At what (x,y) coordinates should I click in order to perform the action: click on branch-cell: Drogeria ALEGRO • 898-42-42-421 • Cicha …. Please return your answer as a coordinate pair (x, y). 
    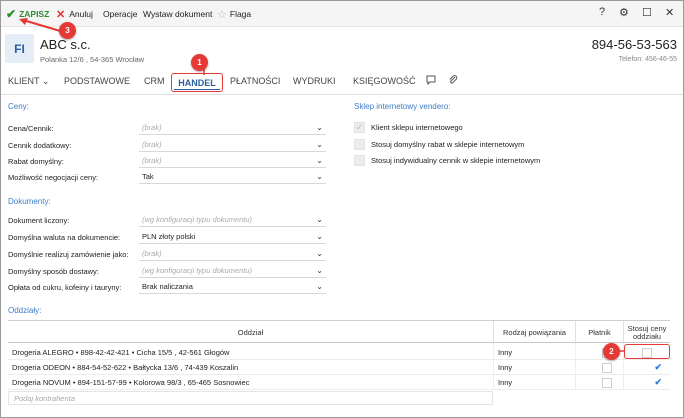
    Looking at the image, I should click on (121, 352).